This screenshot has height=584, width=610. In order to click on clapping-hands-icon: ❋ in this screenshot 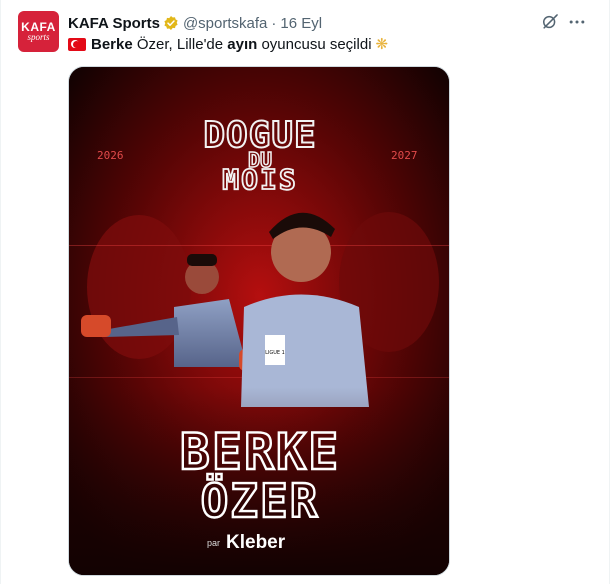, I will do `click(382, 44)`.